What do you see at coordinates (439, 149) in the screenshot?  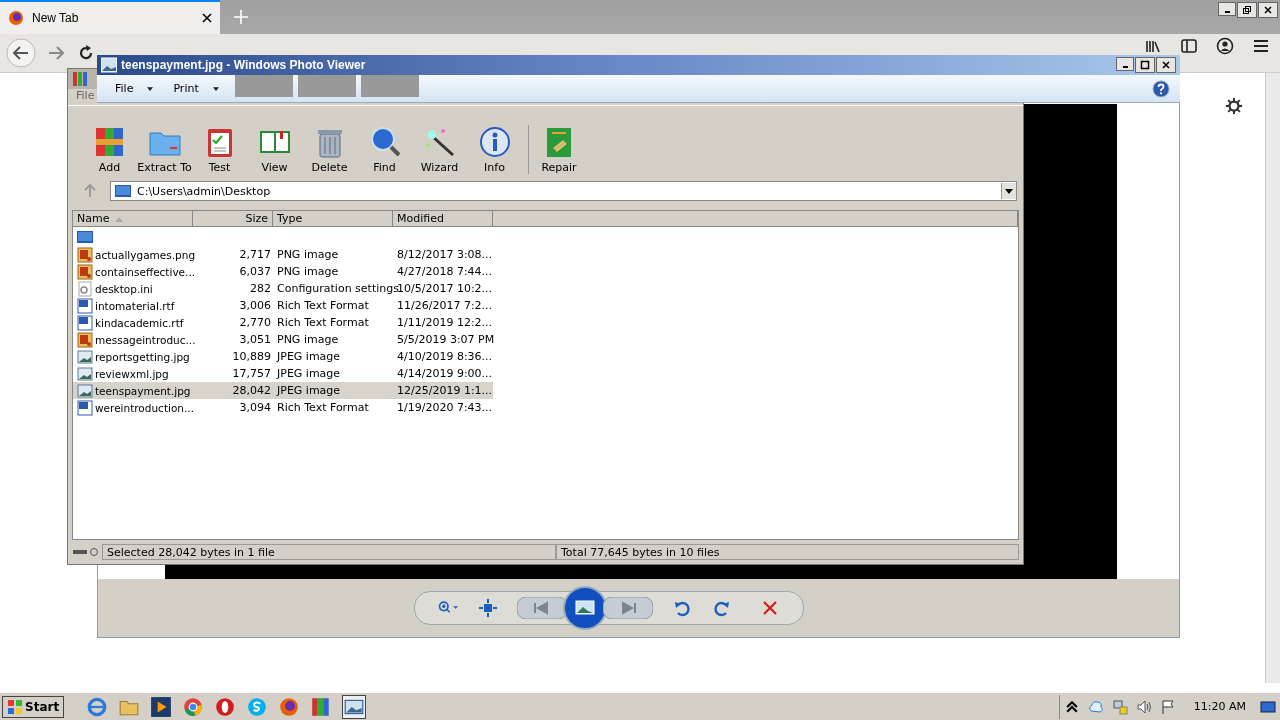 I see `toolbar-button: Wizard` at bounding box center [439, 149].